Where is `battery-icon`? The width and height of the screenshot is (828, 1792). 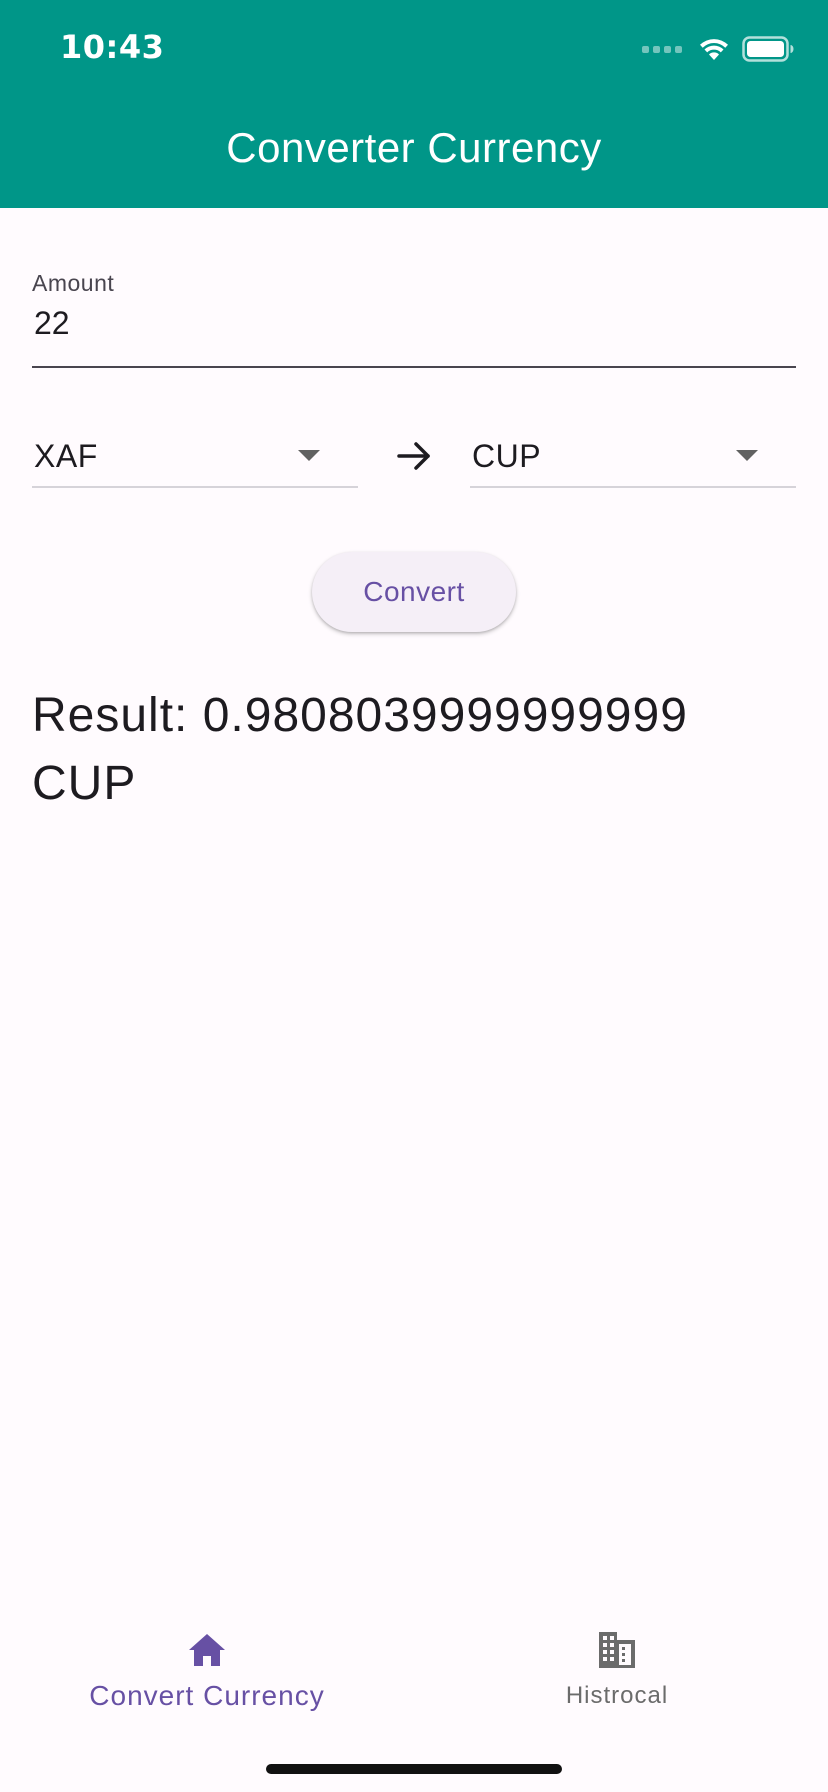 battery-icon is located at coordinates (768, 49).